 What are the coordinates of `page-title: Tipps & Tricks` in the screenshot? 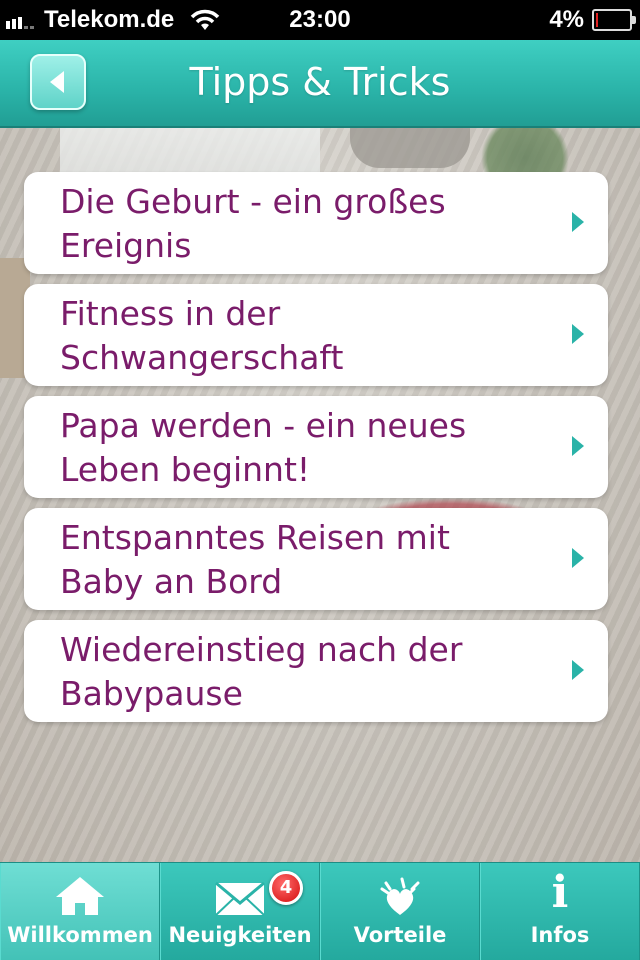 It's located at (320, 82).